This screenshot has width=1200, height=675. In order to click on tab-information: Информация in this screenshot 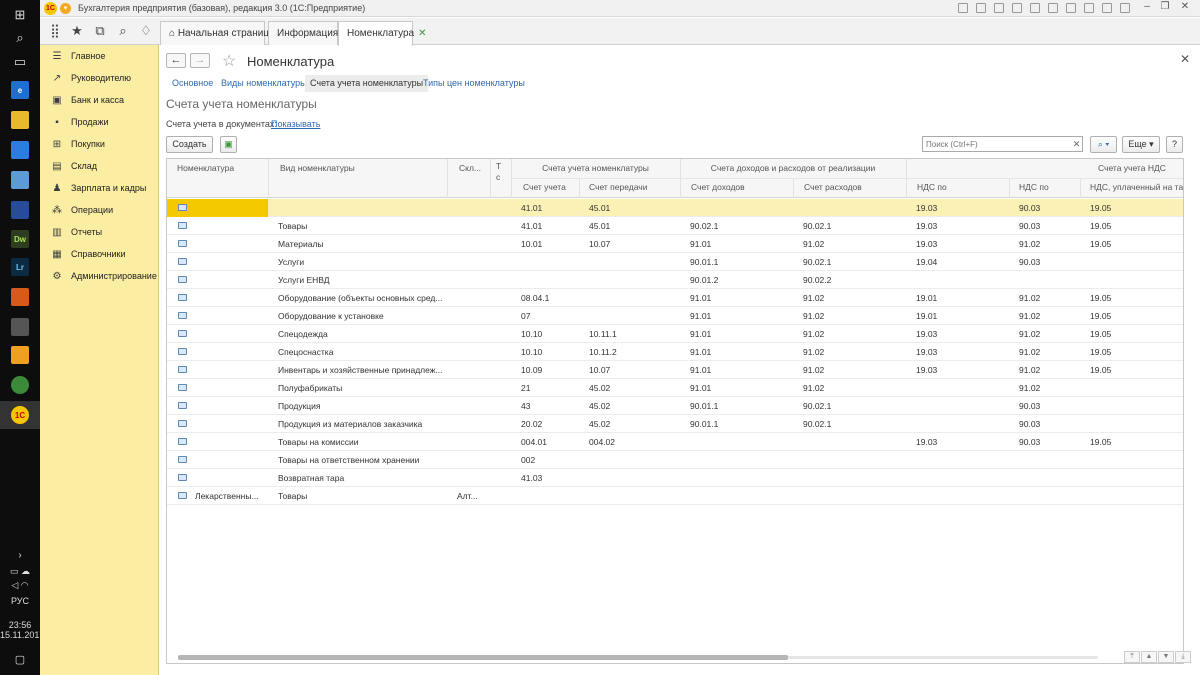, I will do `click(303, 33)`.